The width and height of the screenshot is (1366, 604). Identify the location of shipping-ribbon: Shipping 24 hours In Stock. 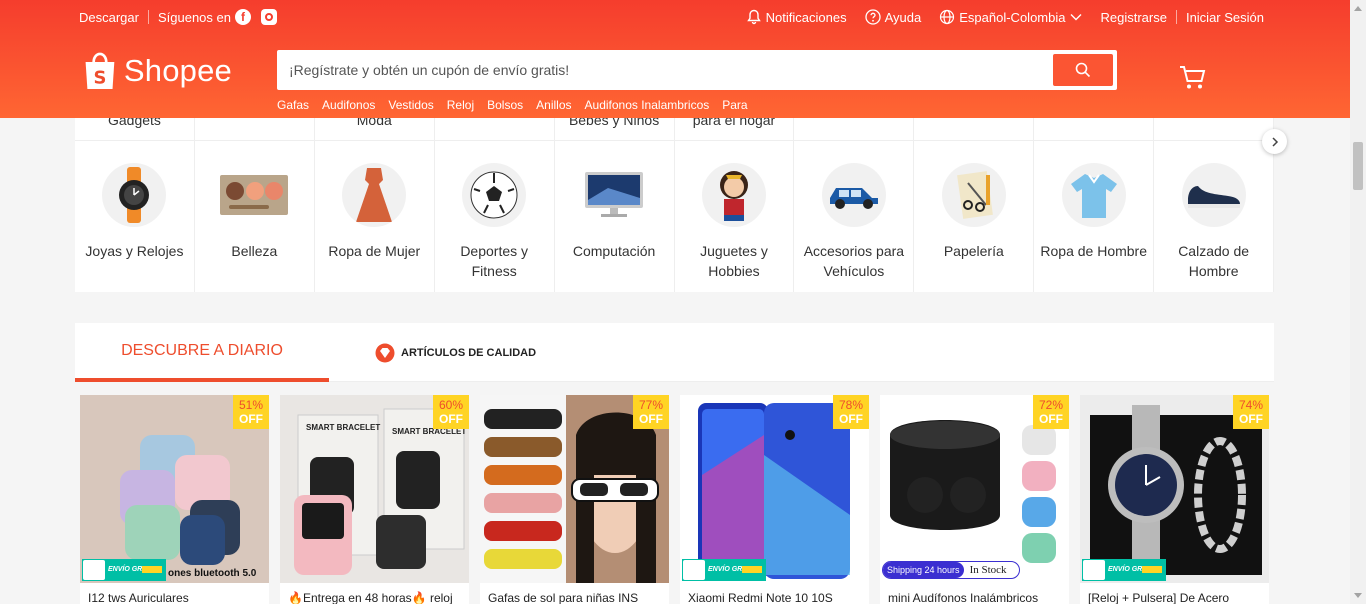
(951, 570).